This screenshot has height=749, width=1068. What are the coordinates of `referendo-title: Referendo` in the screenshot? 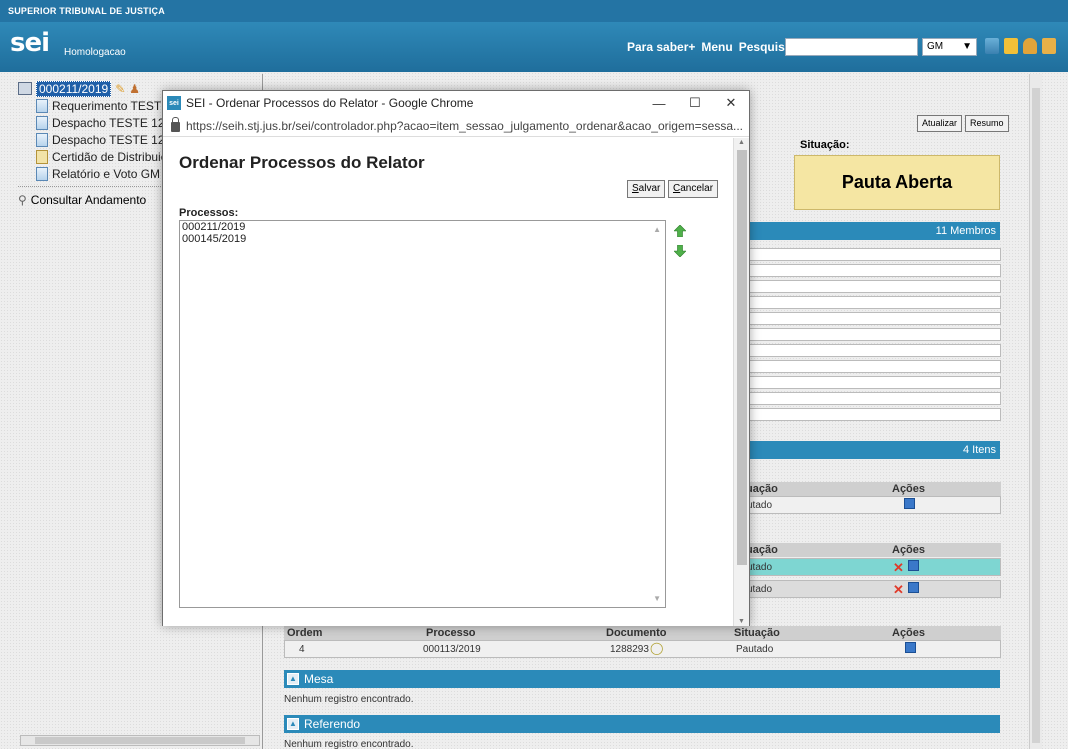 It's located at (332, 724).